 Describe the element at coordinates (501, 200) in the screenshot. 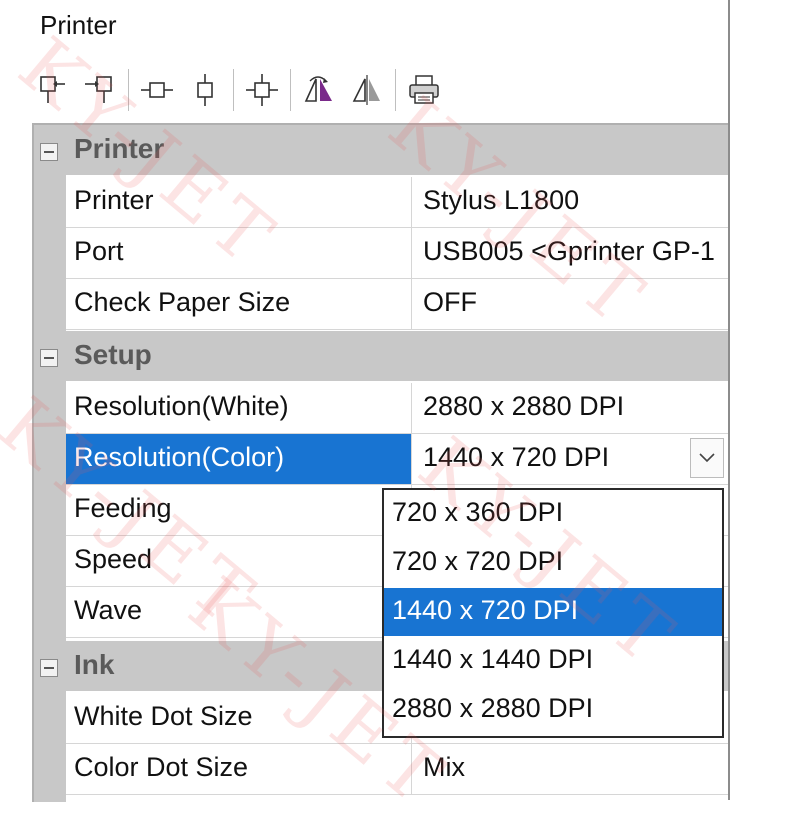

I see `property-value: Stylus L1800` at that location.